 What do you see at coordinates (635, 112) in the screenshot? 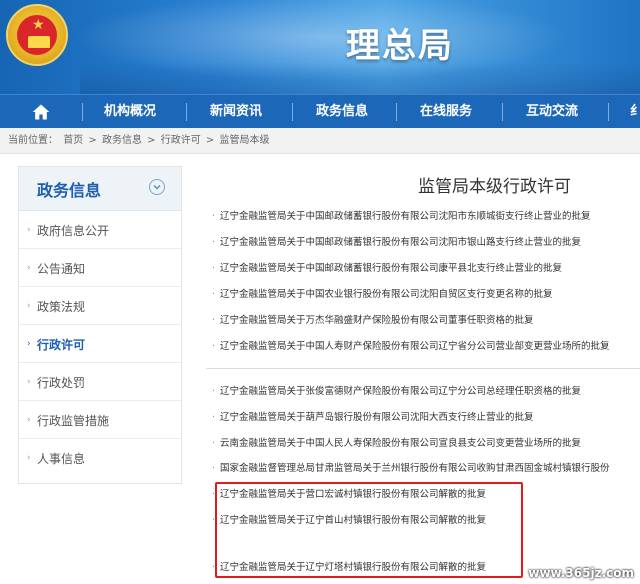
I see `nav-item-truncated: 纟` at bounding box center [635, 112].